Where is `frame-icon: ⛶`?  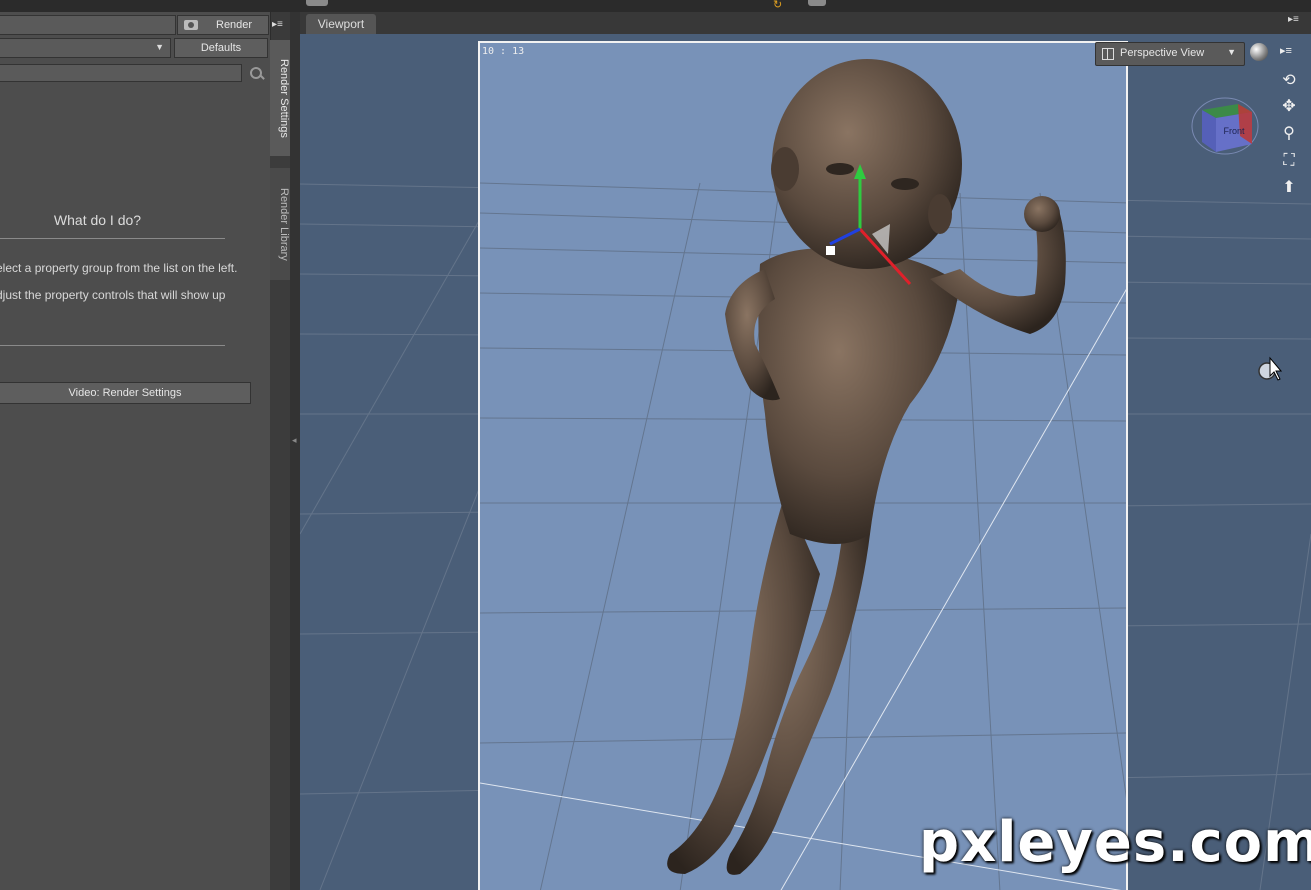
frame-icon: ⛶ is located at coordinates (1289, 161).